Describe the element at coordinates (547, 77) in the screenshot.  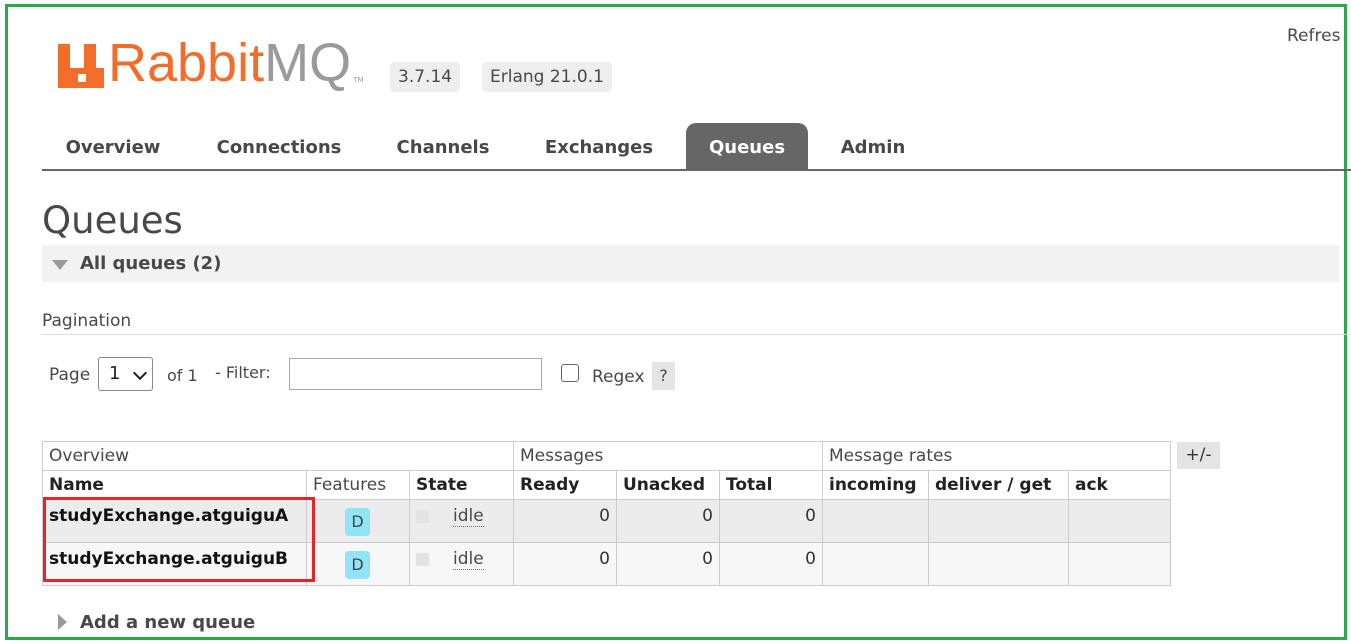
I see `erlang-version-badge: Erlang 21.0.1` at that location.